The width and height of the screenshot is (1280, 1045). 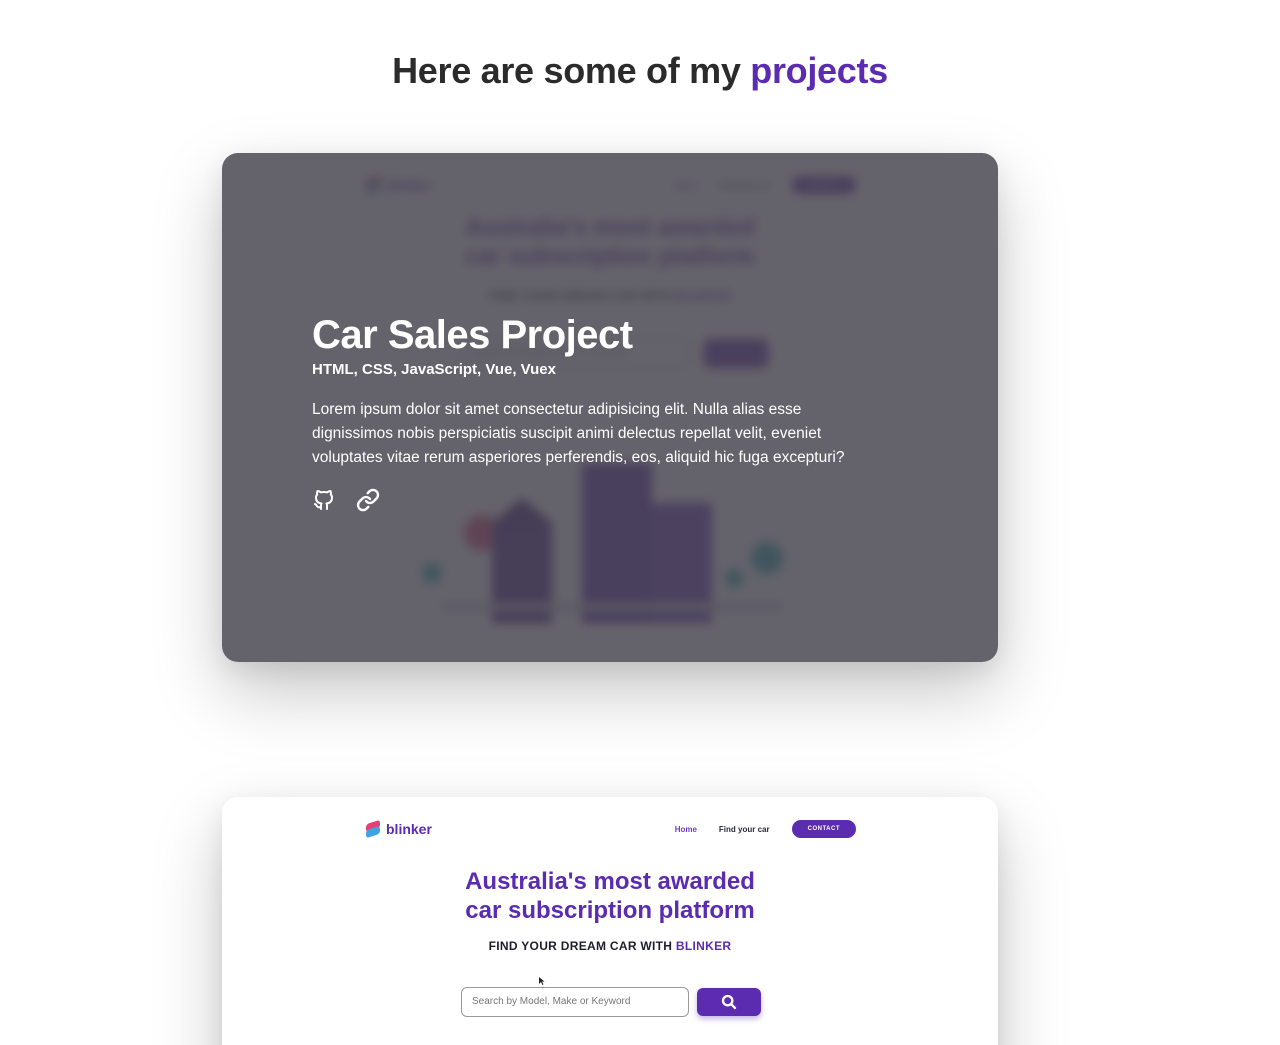 What do you see at coordinates (823, 829) in the screenshot?
I see `preview-contact-button: CONTACT` at bounding box center [823, 829].